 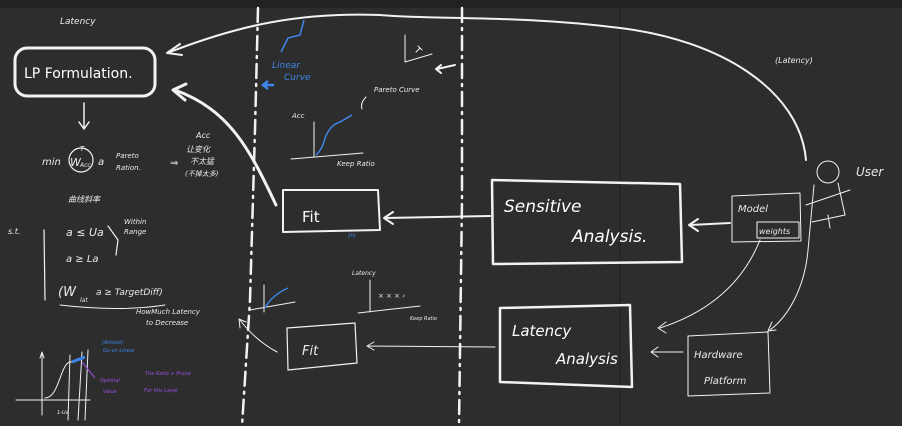 What do you see at coordinates (356, 164) in the screenshot?
I see `keep-ratio-label: Keep Ratio` at bounding box center [356, 164].